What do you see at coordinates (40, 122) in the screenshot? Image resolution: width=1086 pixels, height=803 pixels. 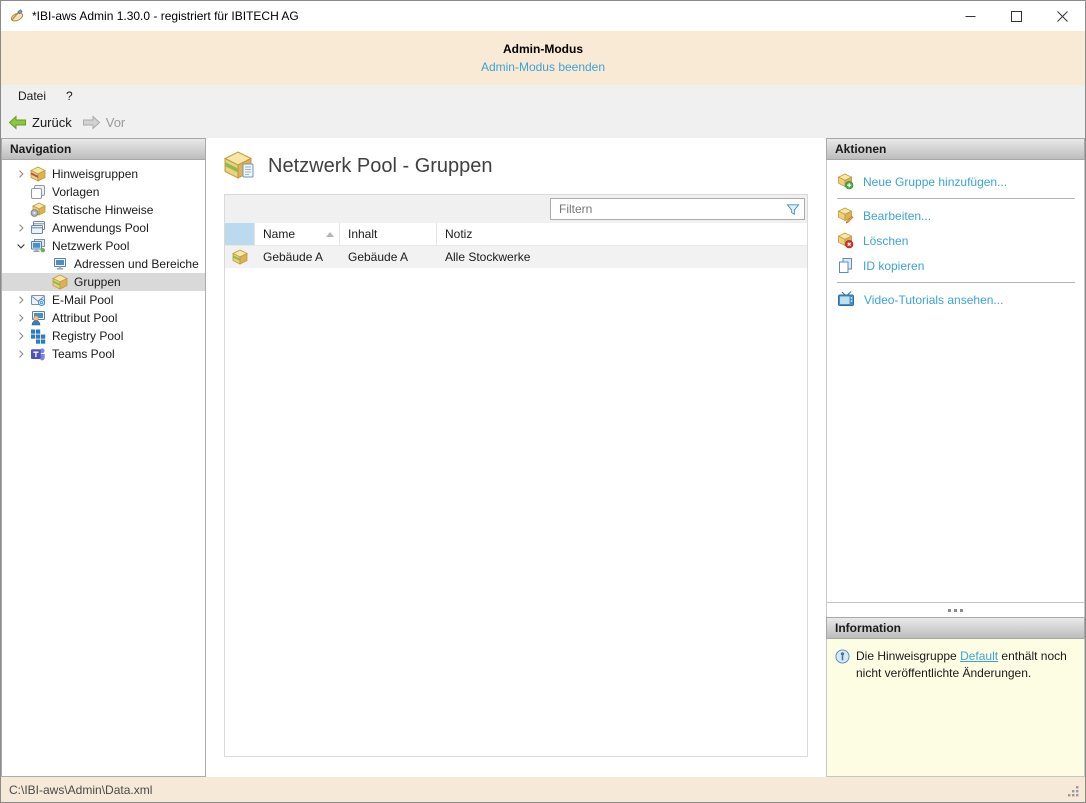 I see `back-button: Zurück` at bounding box center [40, 122].